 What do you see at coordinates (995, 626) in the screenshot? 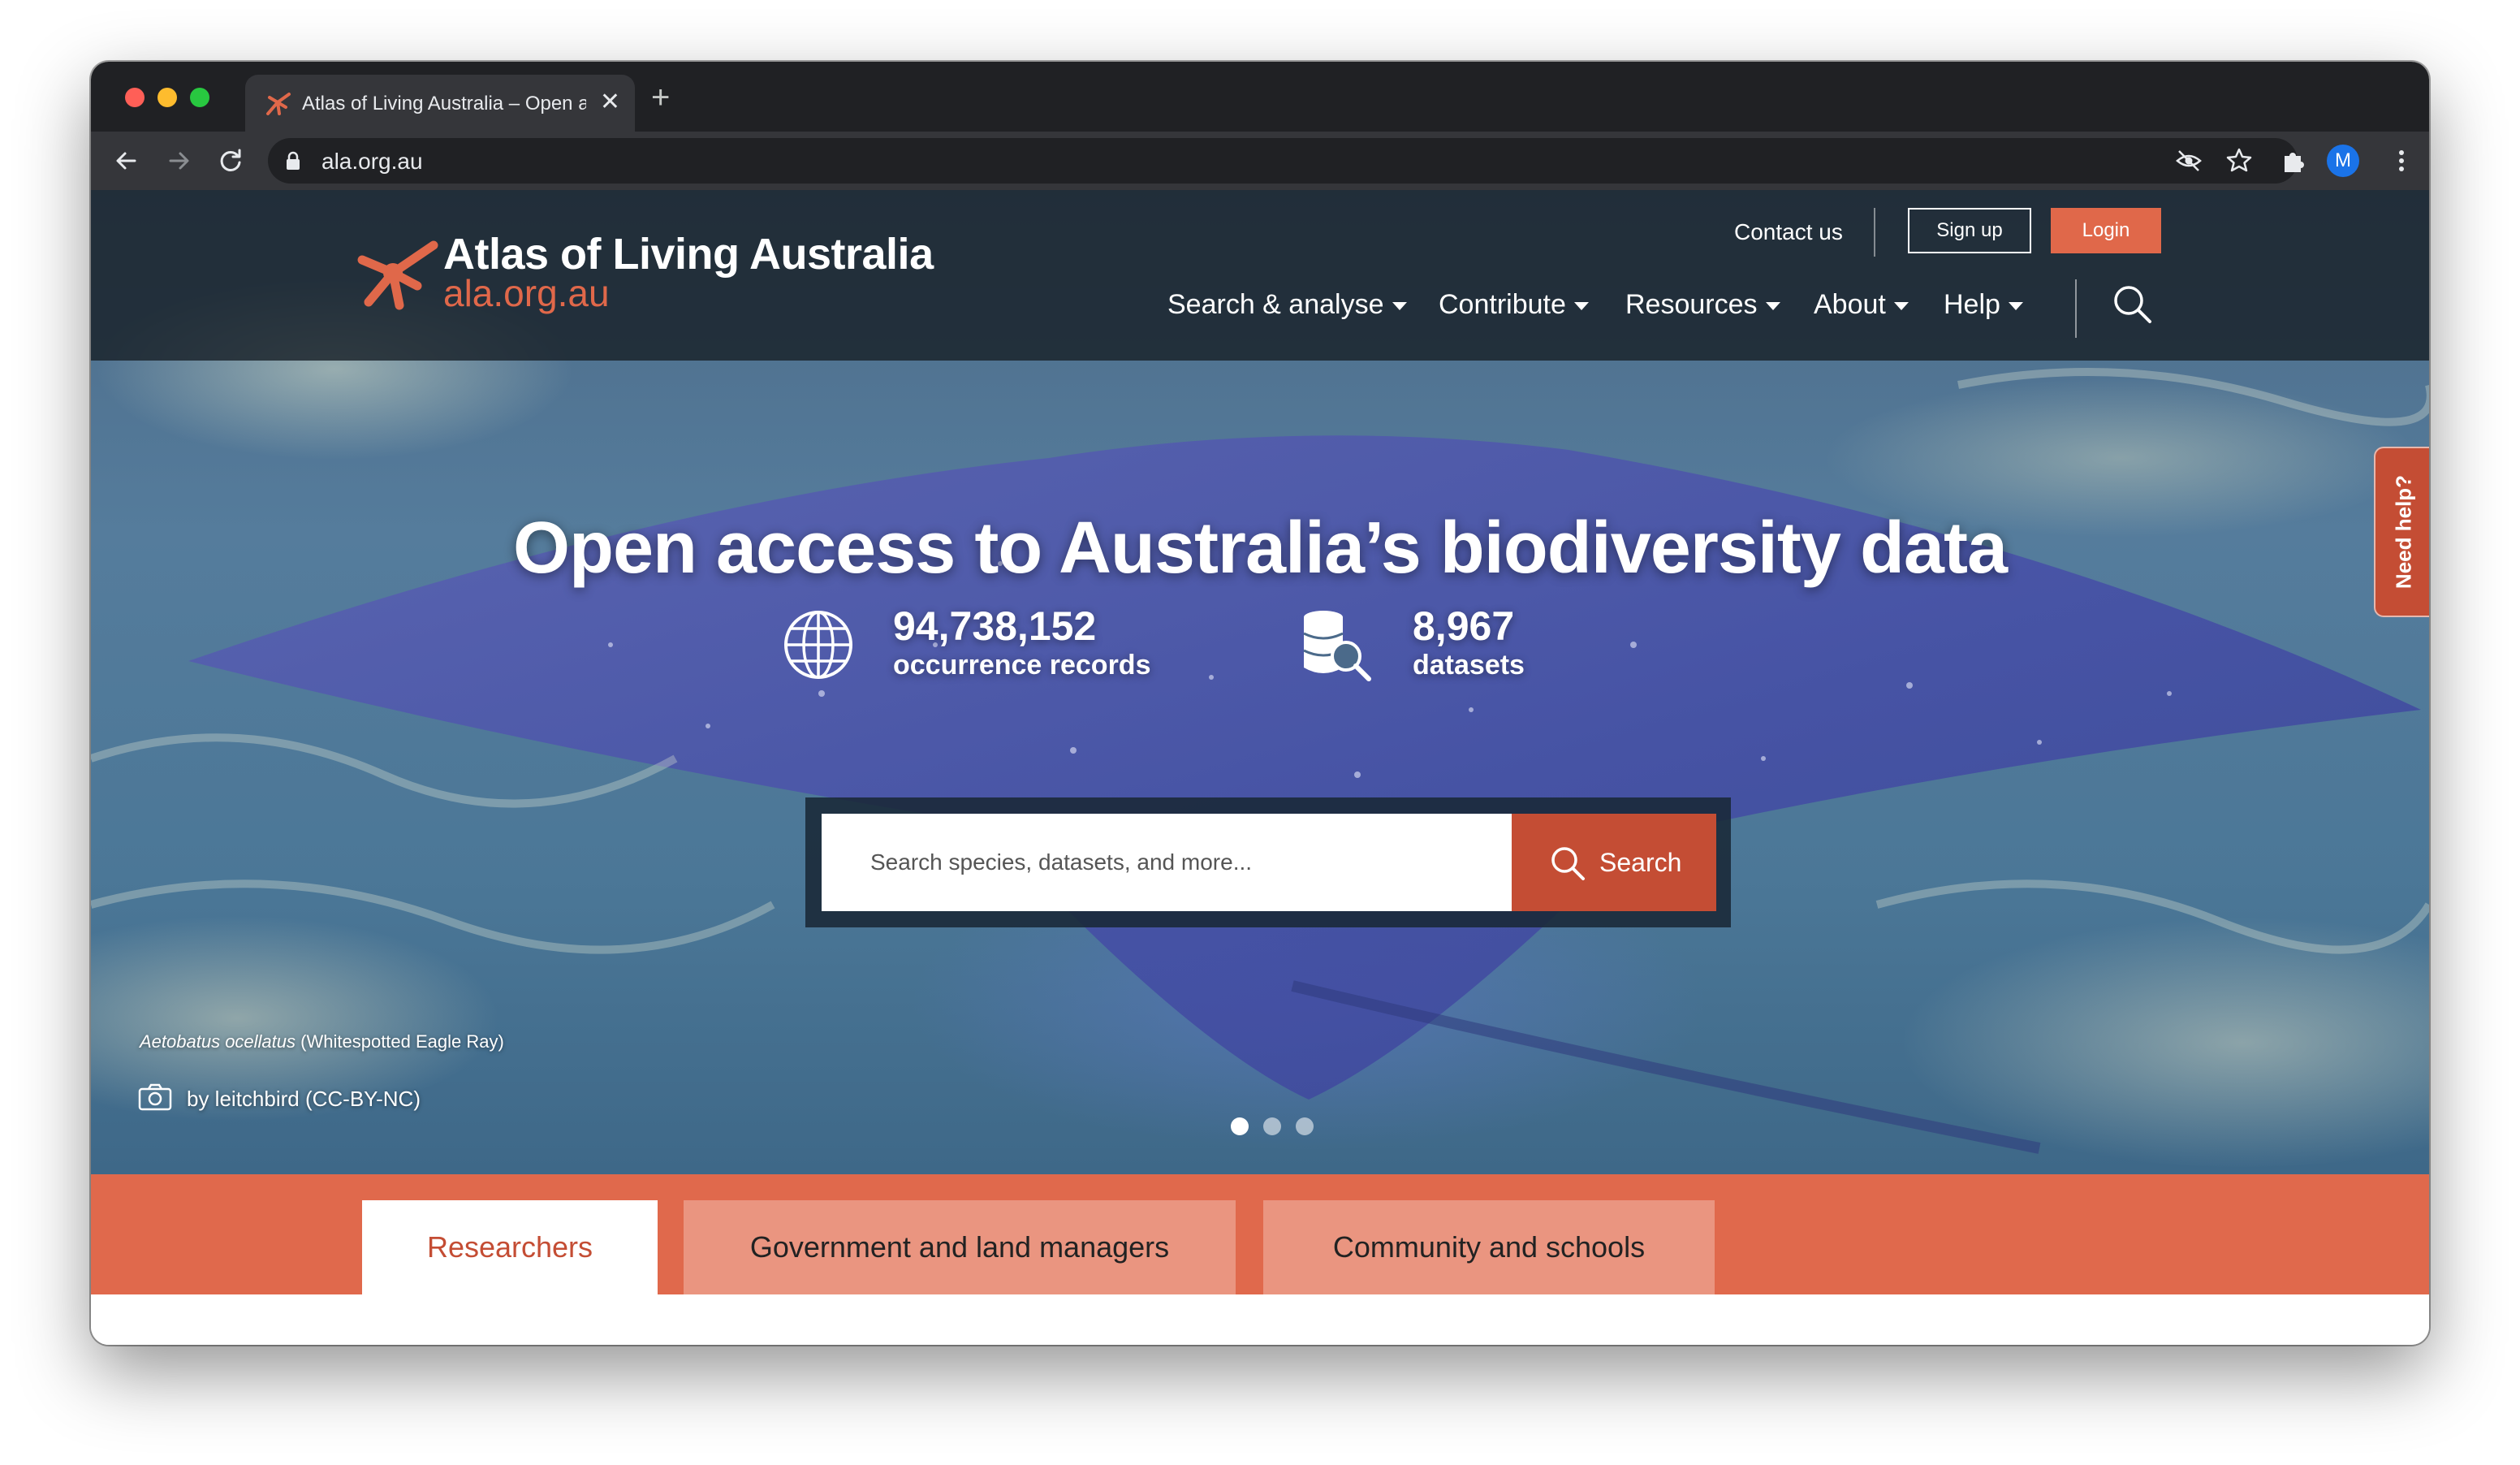
I see `occurrence-records-count: 94,738,152` at bounding box center [995, 626].